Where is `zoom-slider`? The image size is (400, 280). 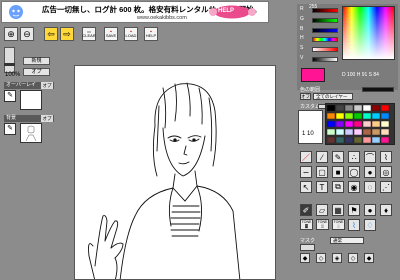
zoom-slider is located at coordinates (9, 60).